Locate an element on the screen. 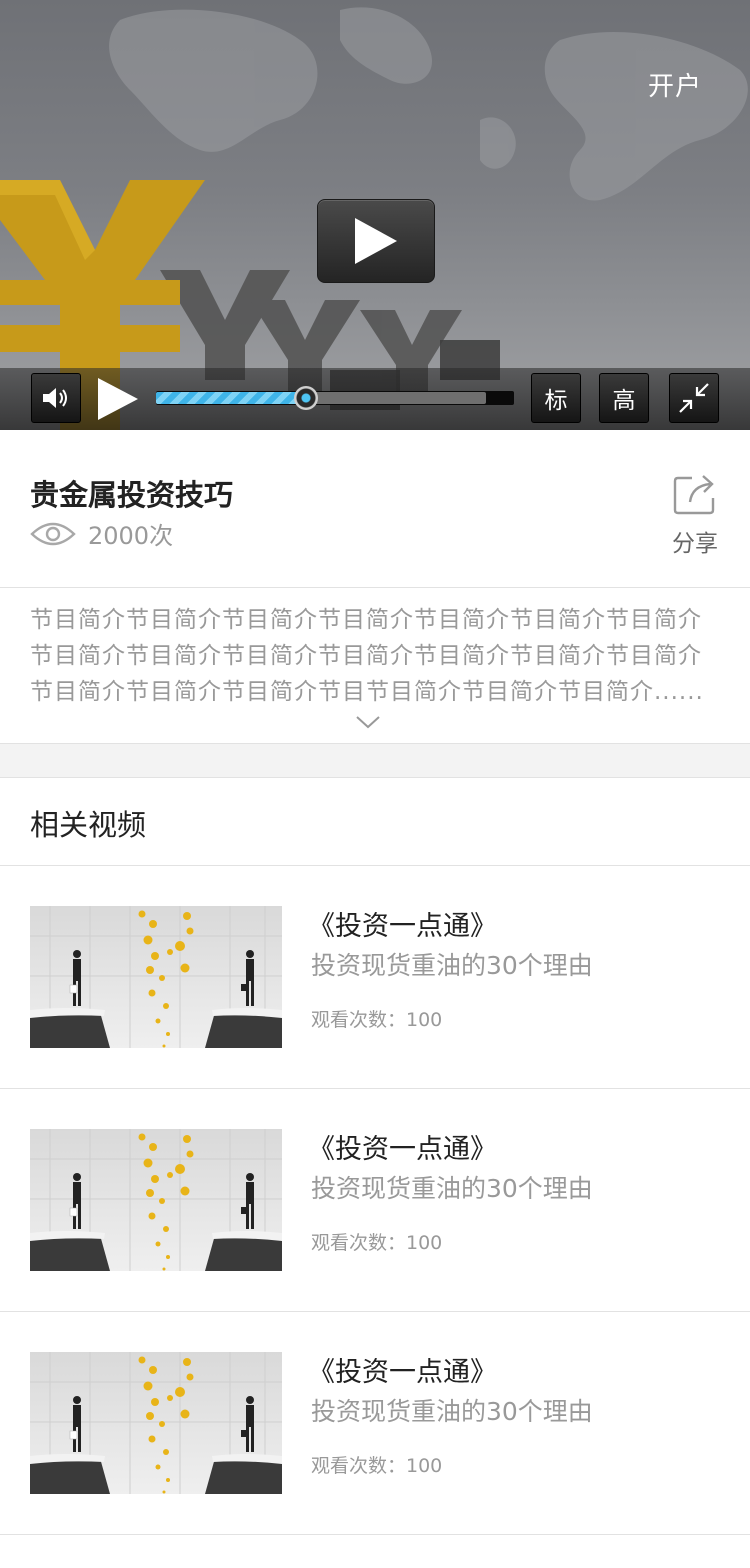 The width and height of the screenshot is (750, 1568). view-count-text: 2000次 is located at coordinates (131, 536).